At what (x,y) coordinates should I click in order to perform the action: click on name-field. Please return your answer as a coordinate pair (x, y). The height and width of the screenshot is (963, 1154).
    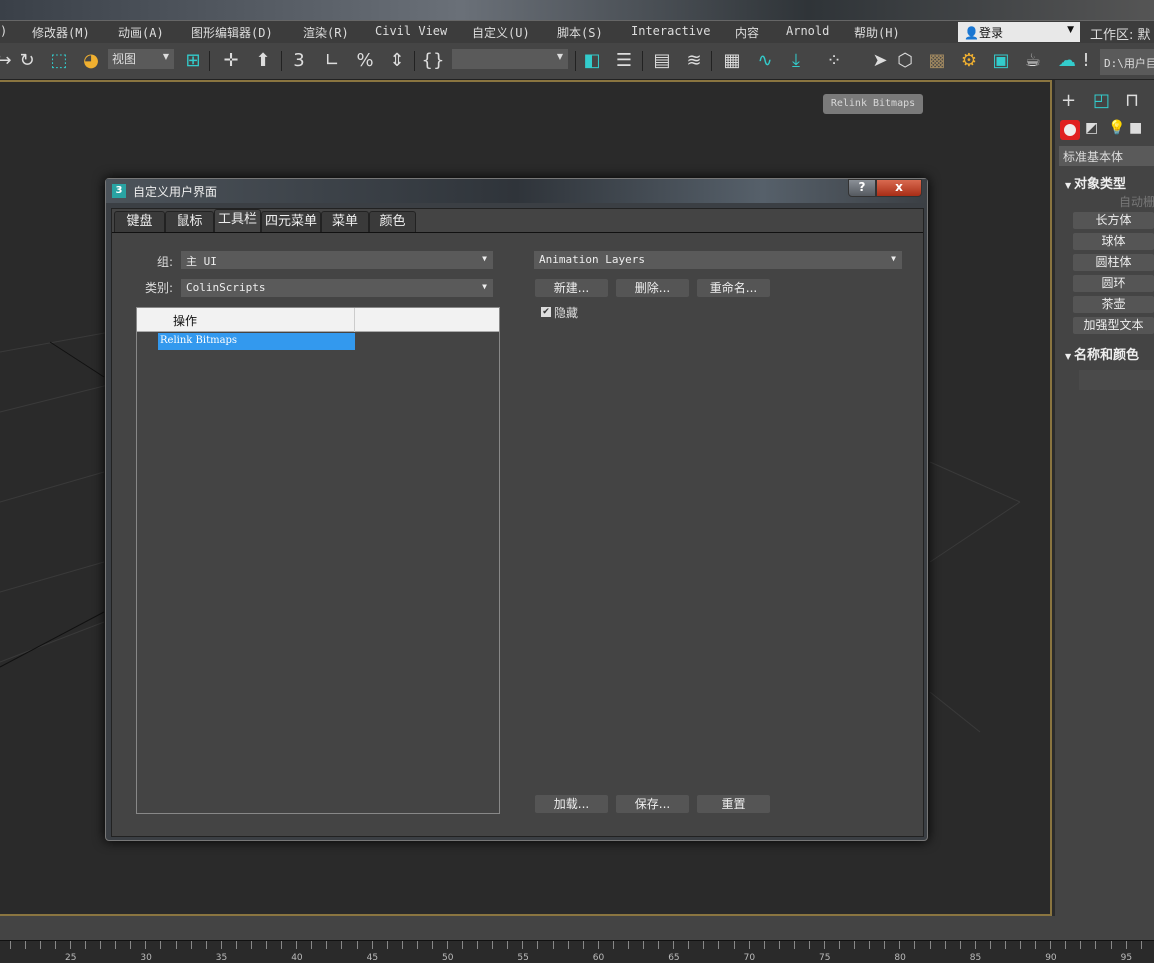
    Looking at the image, I should click on (1116, 380).